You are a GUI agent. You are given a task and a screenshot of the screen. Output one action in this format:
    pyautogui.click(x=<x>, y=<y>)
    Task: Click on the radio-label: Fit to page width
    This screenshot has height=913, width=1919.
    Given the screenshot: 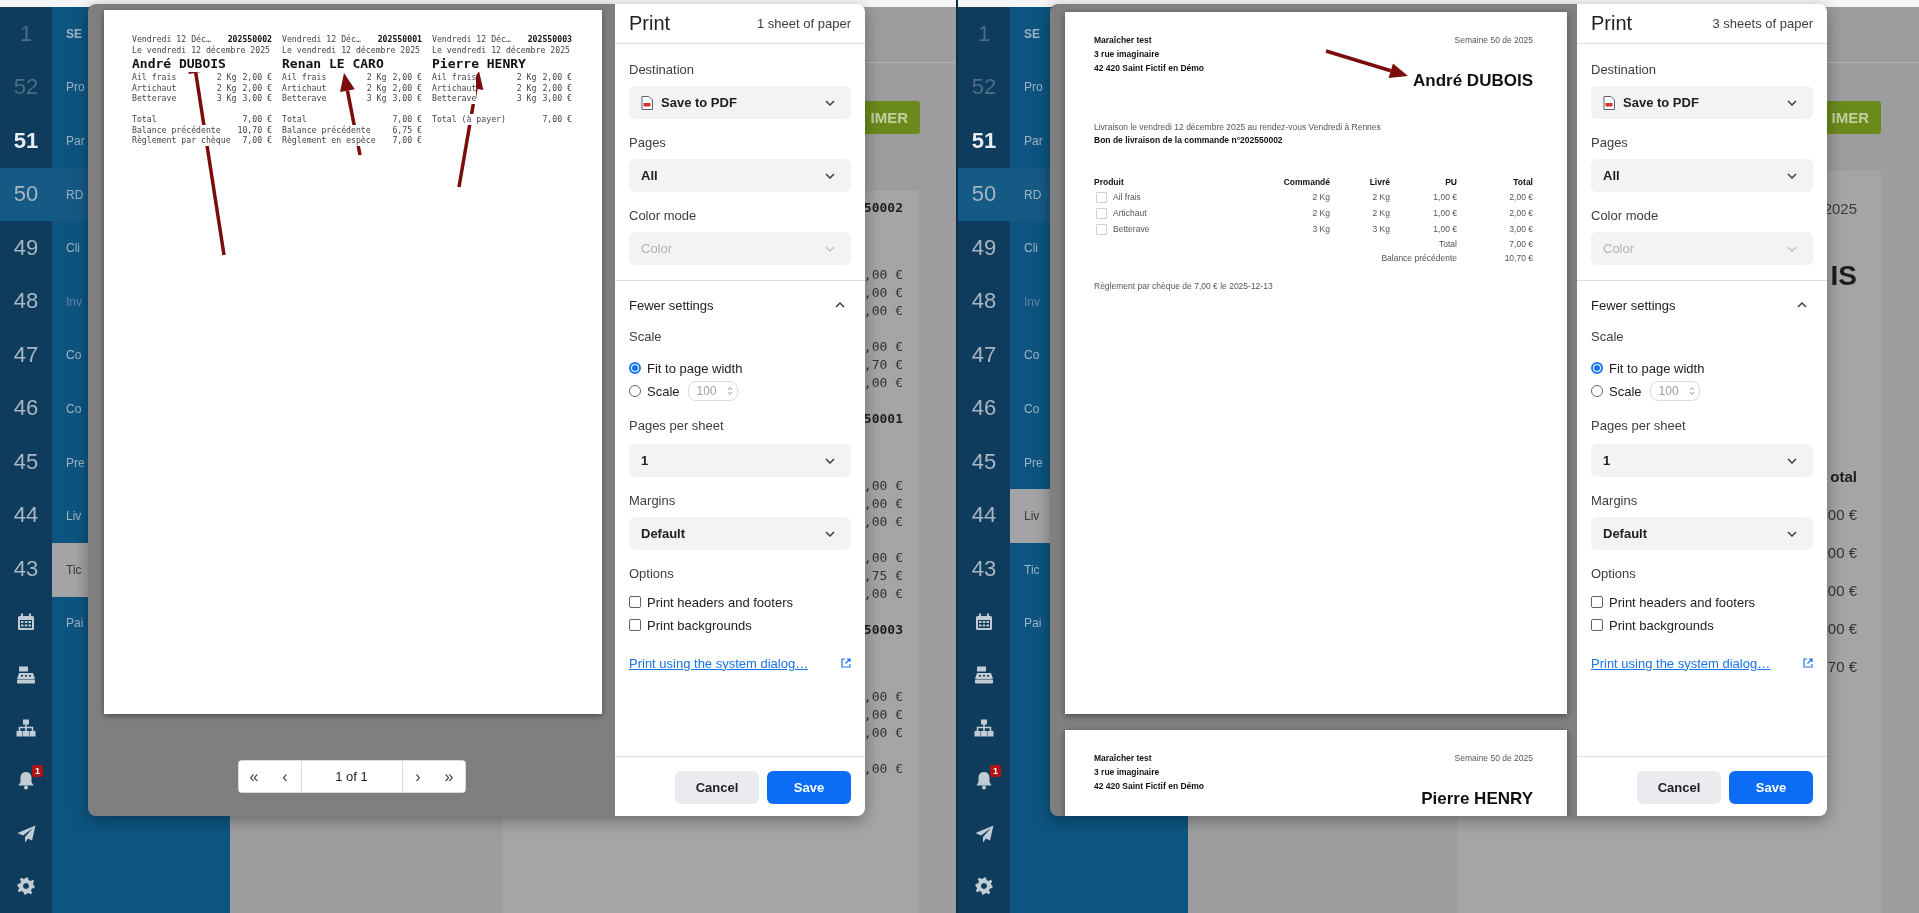 What is the action you would take?
    pyautogui.click(x=1657, y=368)
    